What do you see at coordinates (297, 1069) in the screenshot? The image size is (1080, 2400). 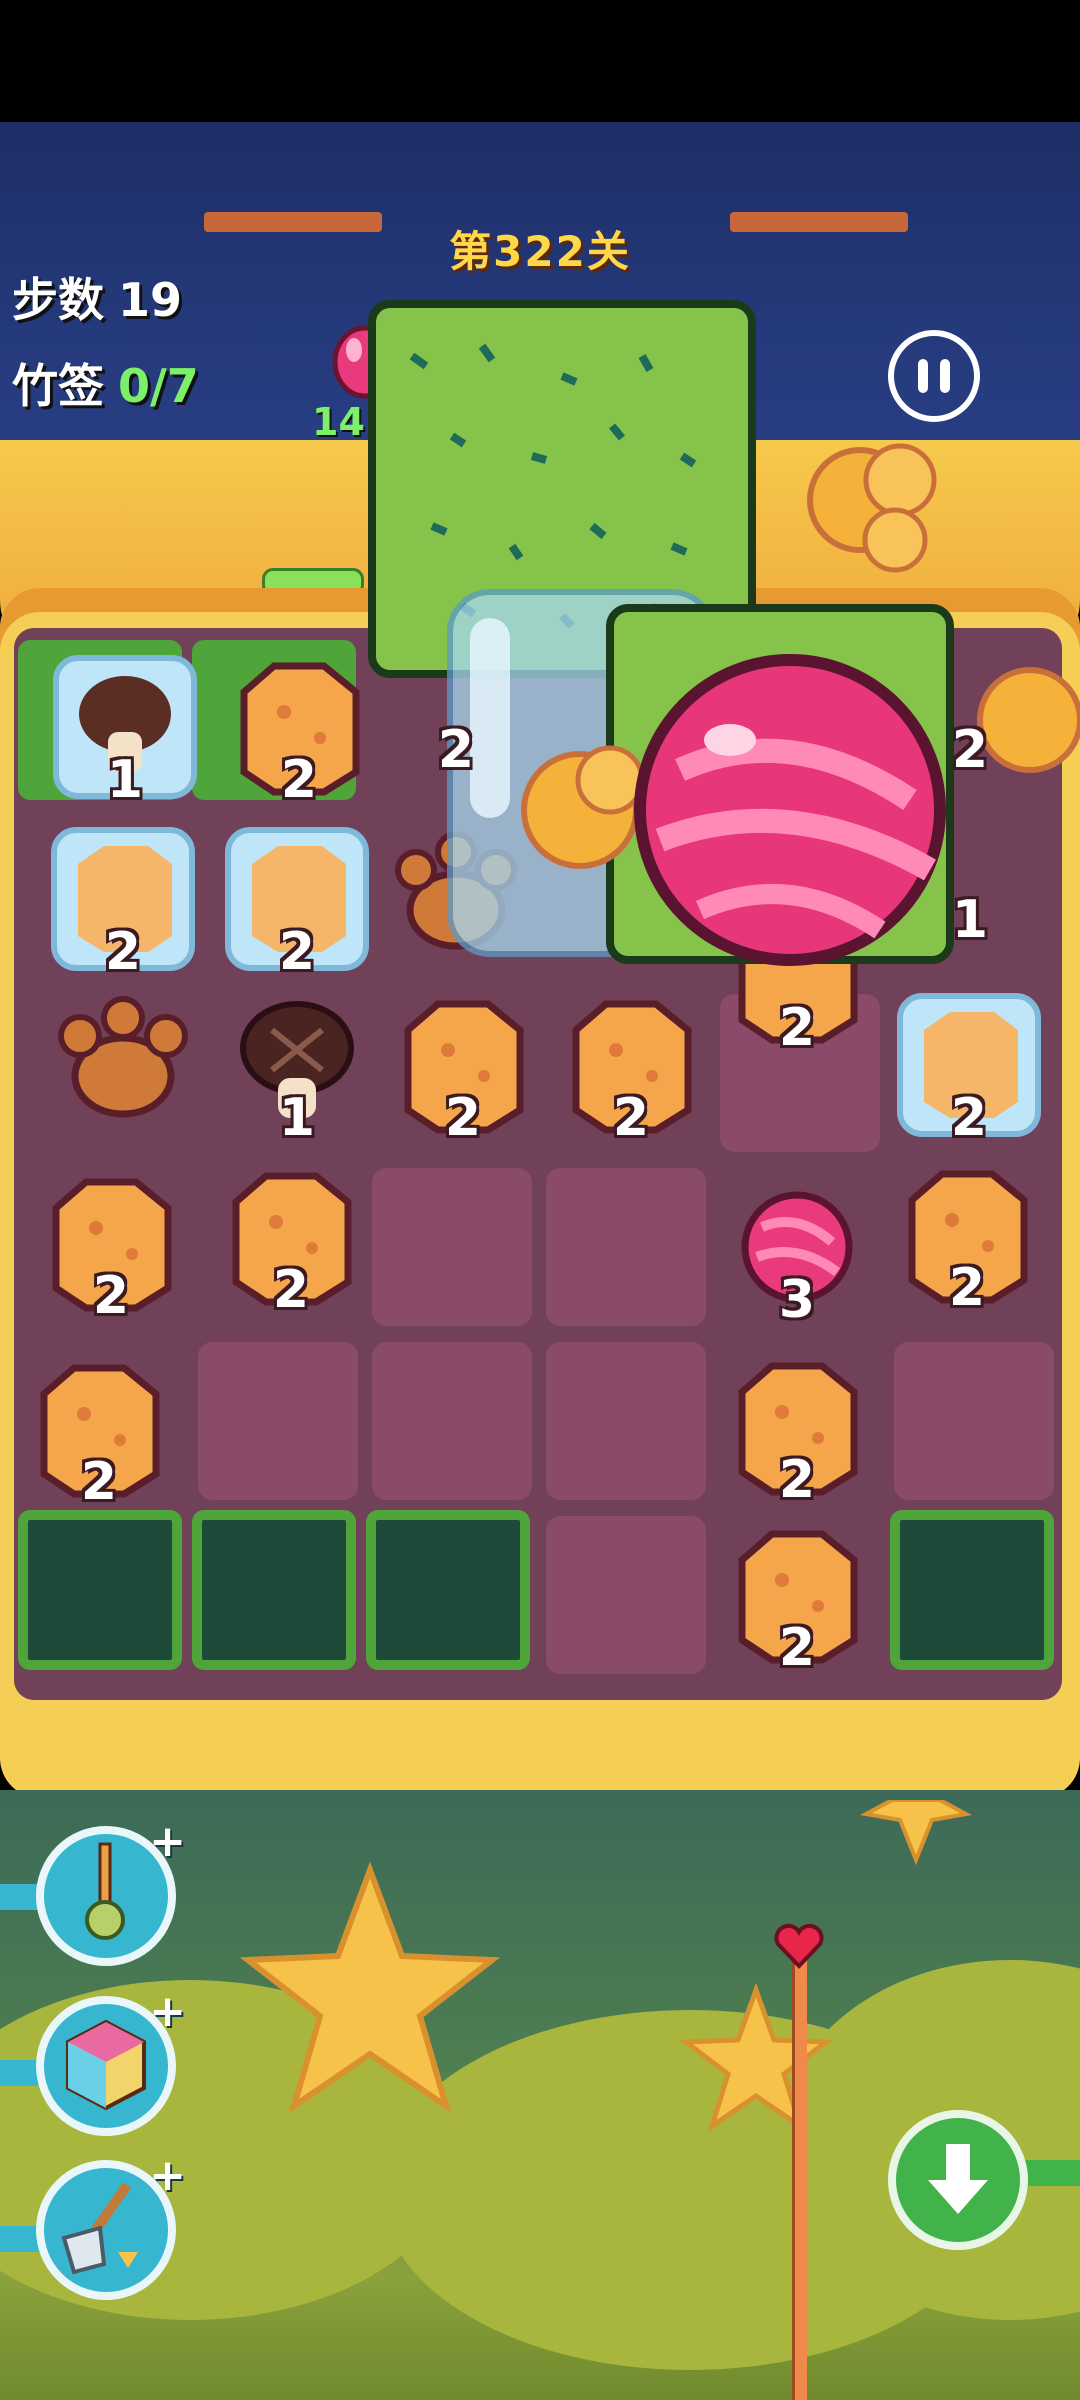 I see `mushroom-tile: 1` at bounding box center [297, 1069].